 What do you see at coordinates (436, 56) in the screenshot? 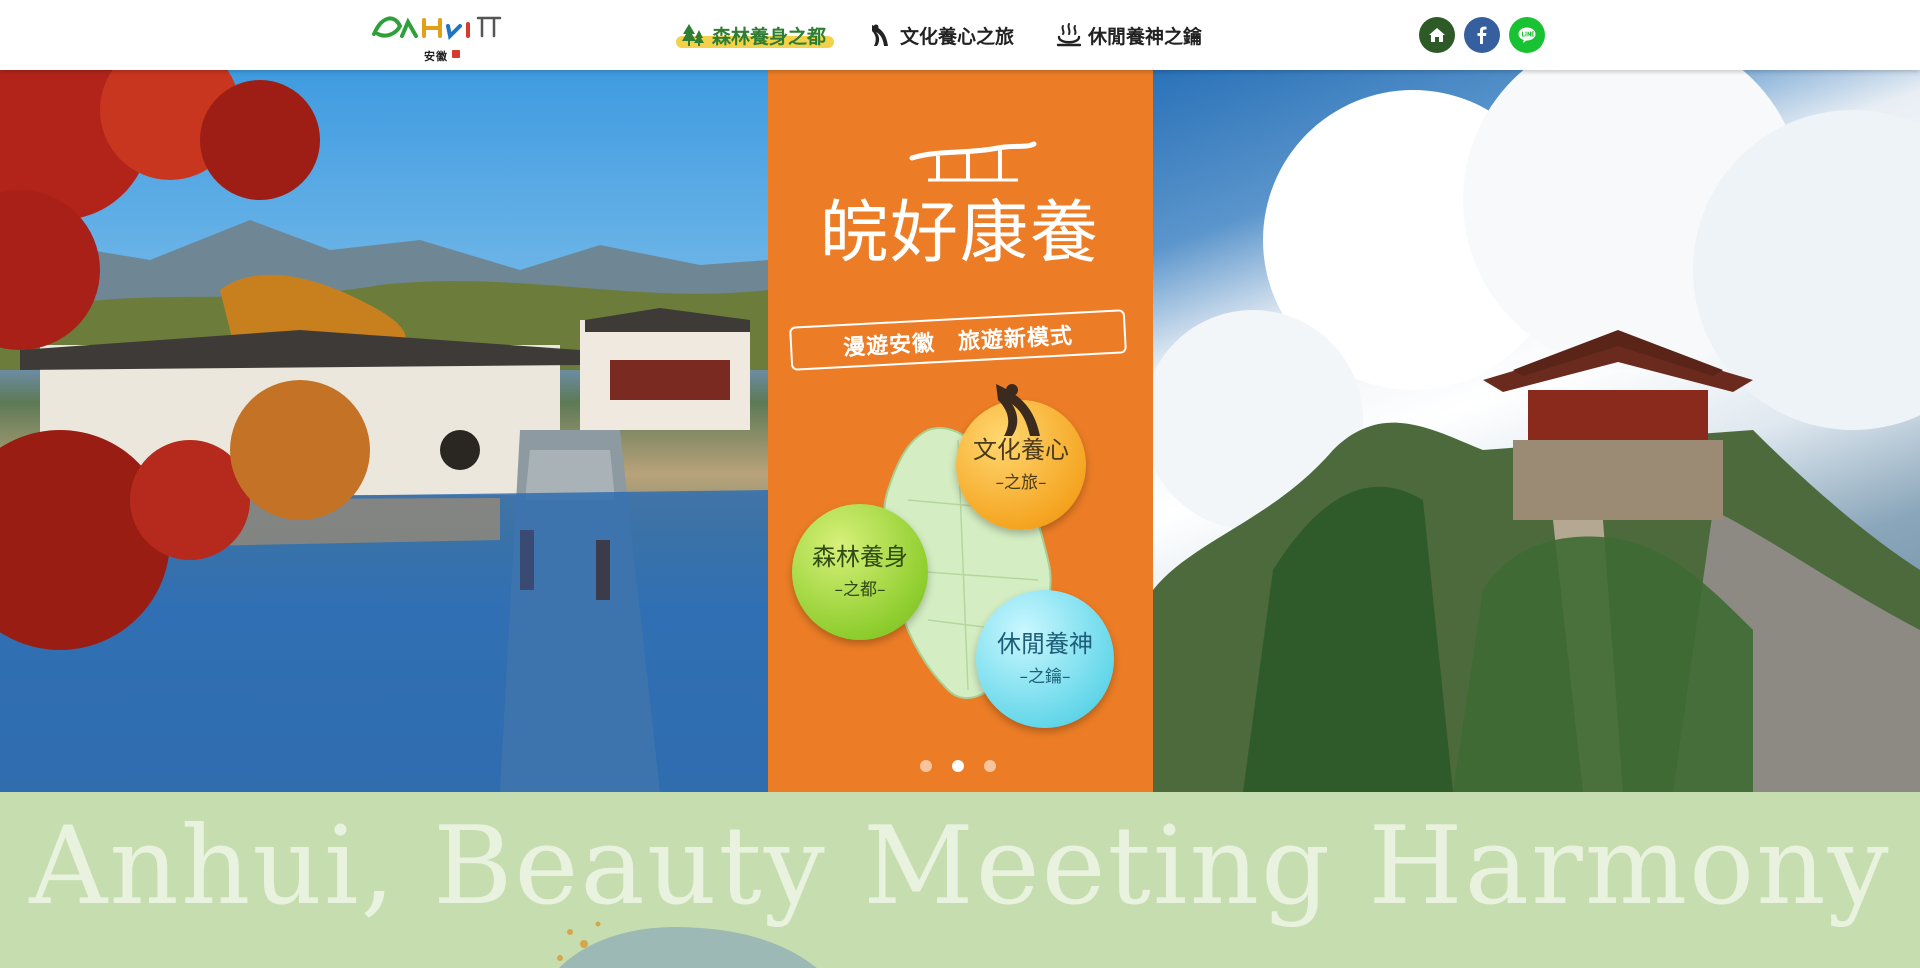
I see `logo-subtitle: 安徽` at bounding box center [436, 56].